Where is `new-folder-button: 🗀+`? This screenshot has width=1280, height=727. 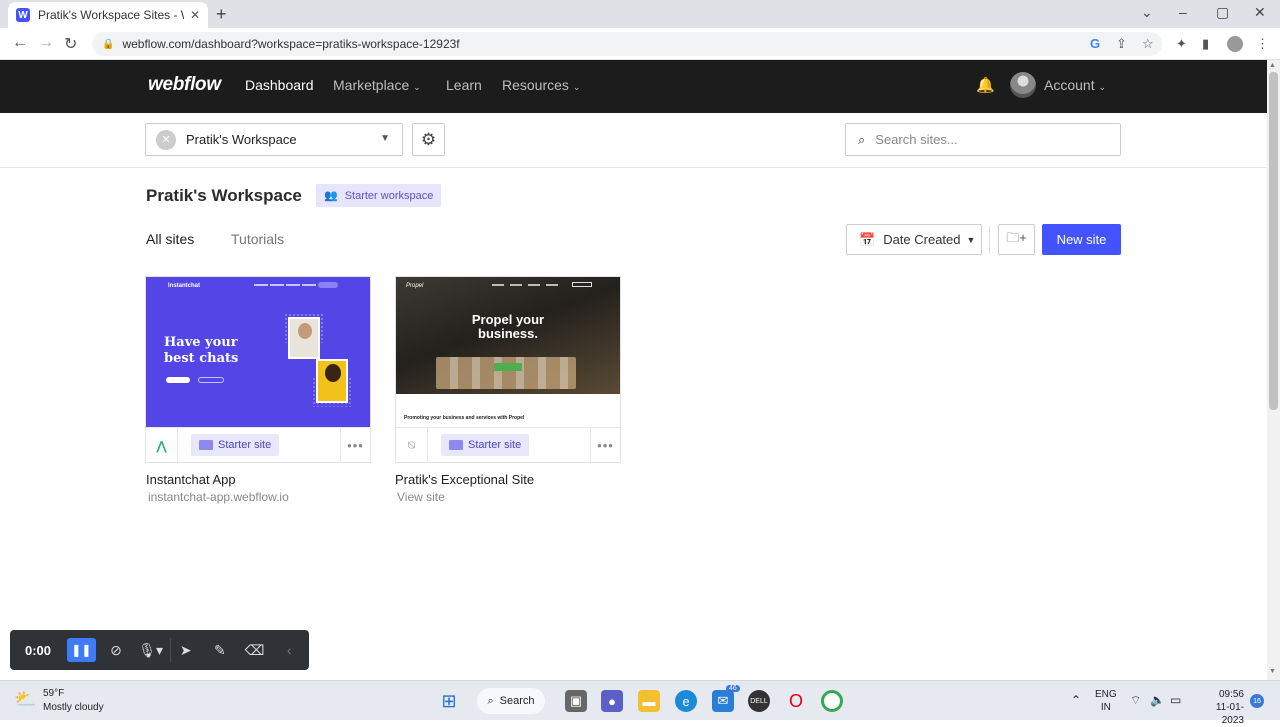
new-folder-button: 🗀+ is located at coordinates (1016, 239).